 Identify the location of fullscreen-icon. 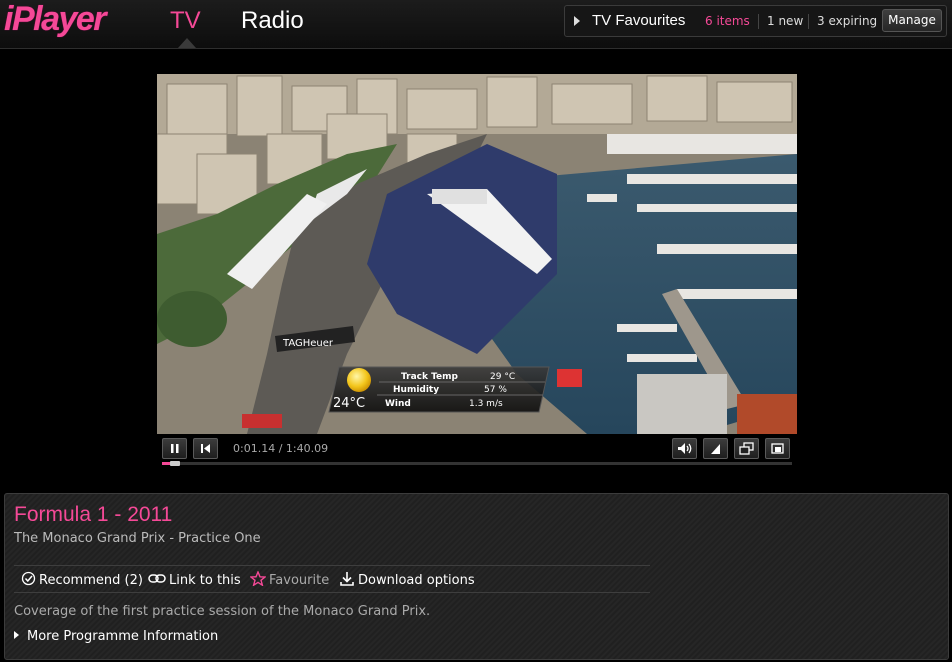
(777, 448).